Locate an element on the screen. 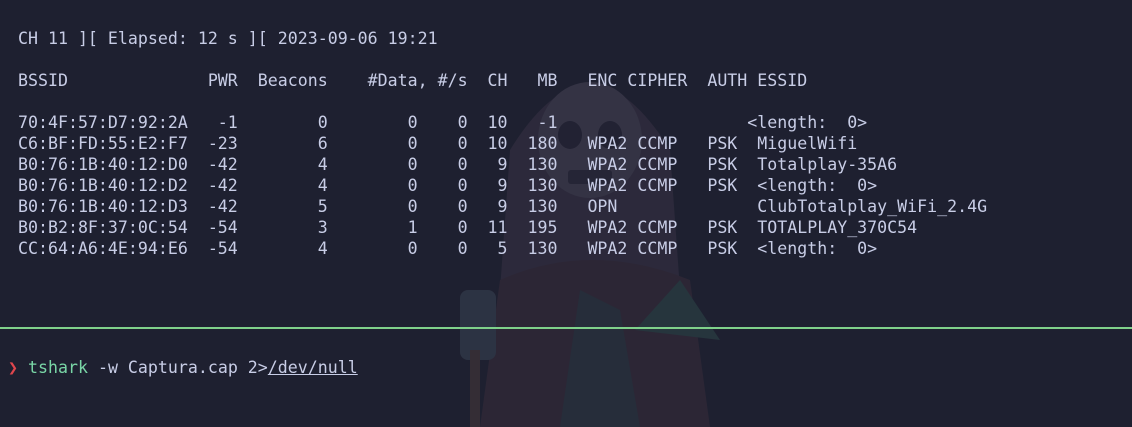 This screenshot has width=1132, height=427. command-prompt: ❯ tshark -w Captura.cap 2>/dev/null is located at coordinates (183, 367).